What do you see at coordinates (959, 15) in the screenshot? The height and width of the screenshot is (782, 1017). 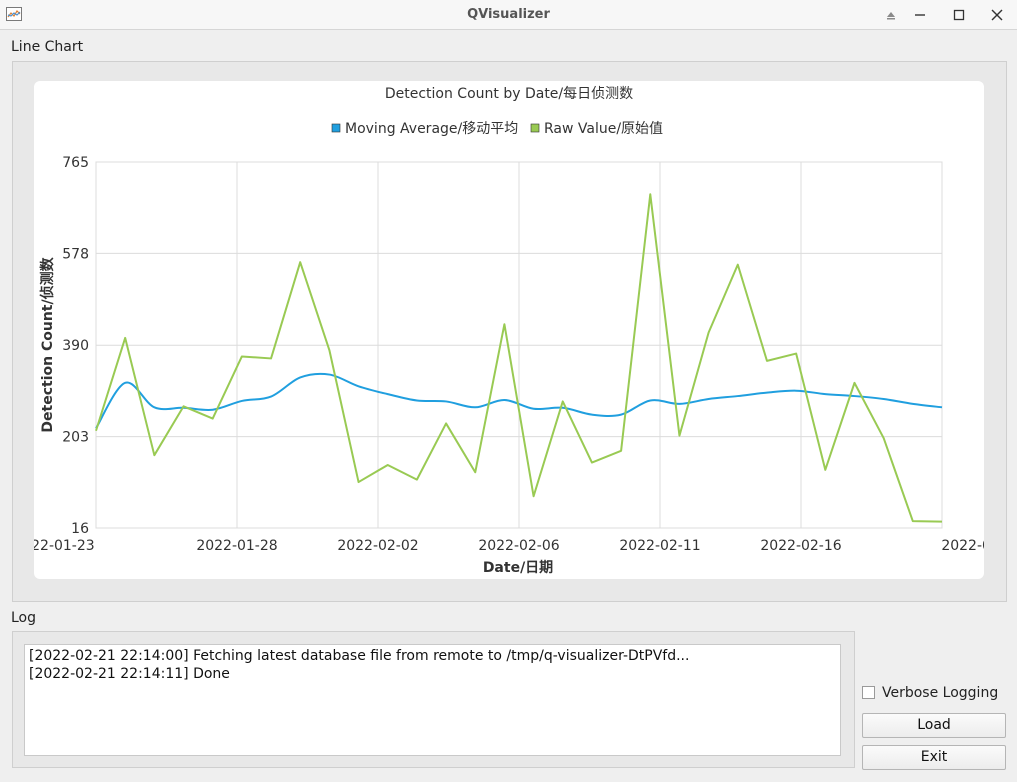 I see `maximize-icon` at bounding box center [959, 15].